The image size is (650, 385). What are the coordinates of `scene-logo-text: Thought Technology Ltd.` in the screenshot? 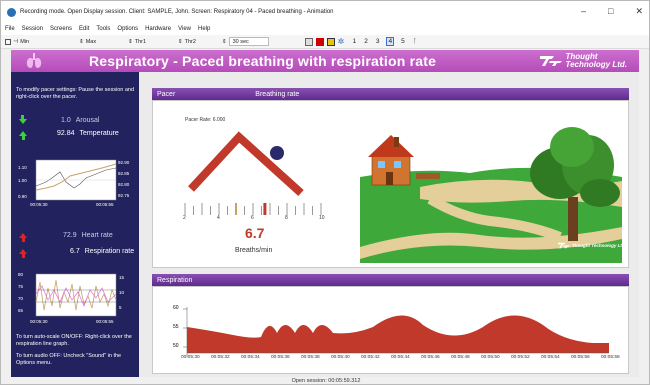 It's located at (599, 245).